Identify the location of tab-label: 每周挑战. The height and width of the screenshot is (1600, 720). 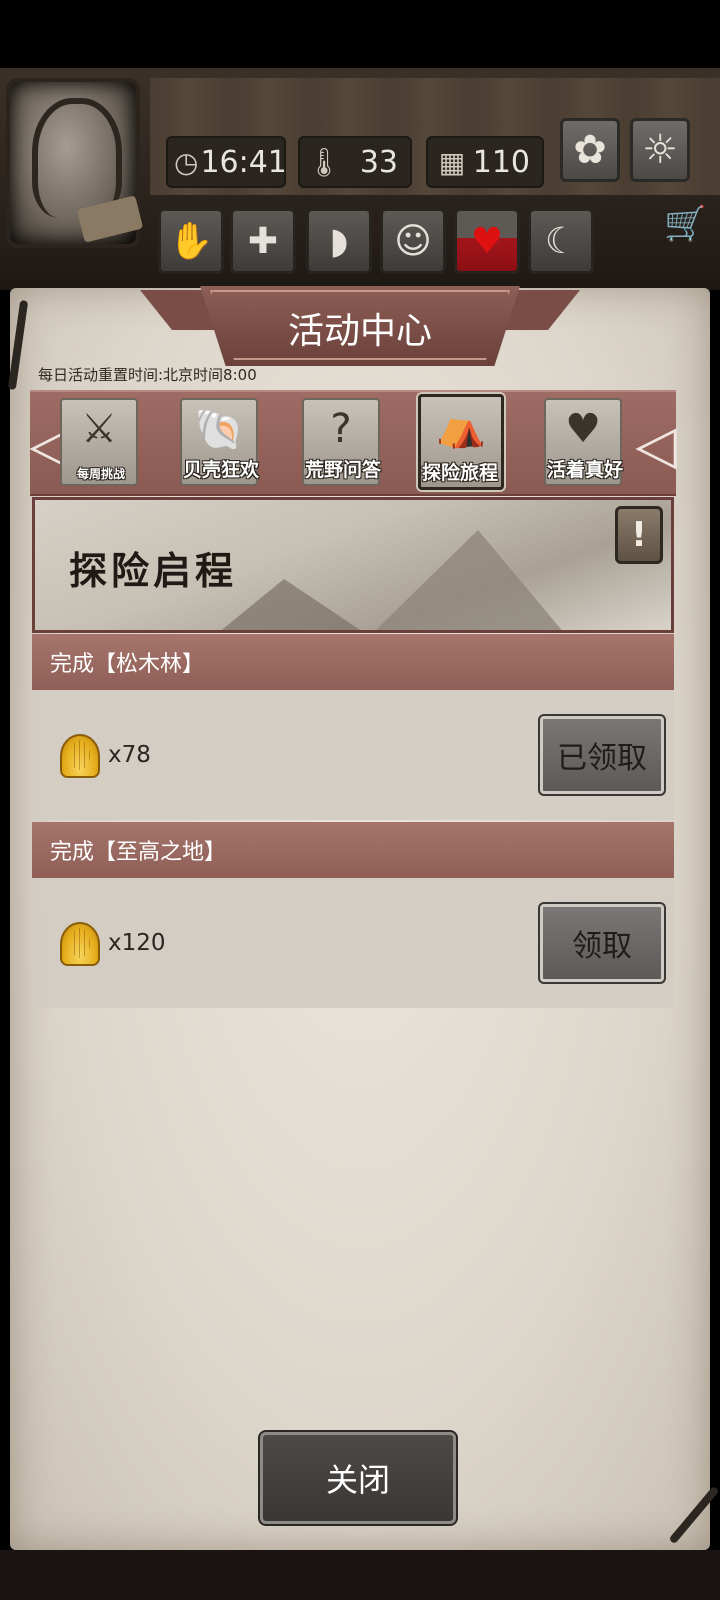
(100, 474).